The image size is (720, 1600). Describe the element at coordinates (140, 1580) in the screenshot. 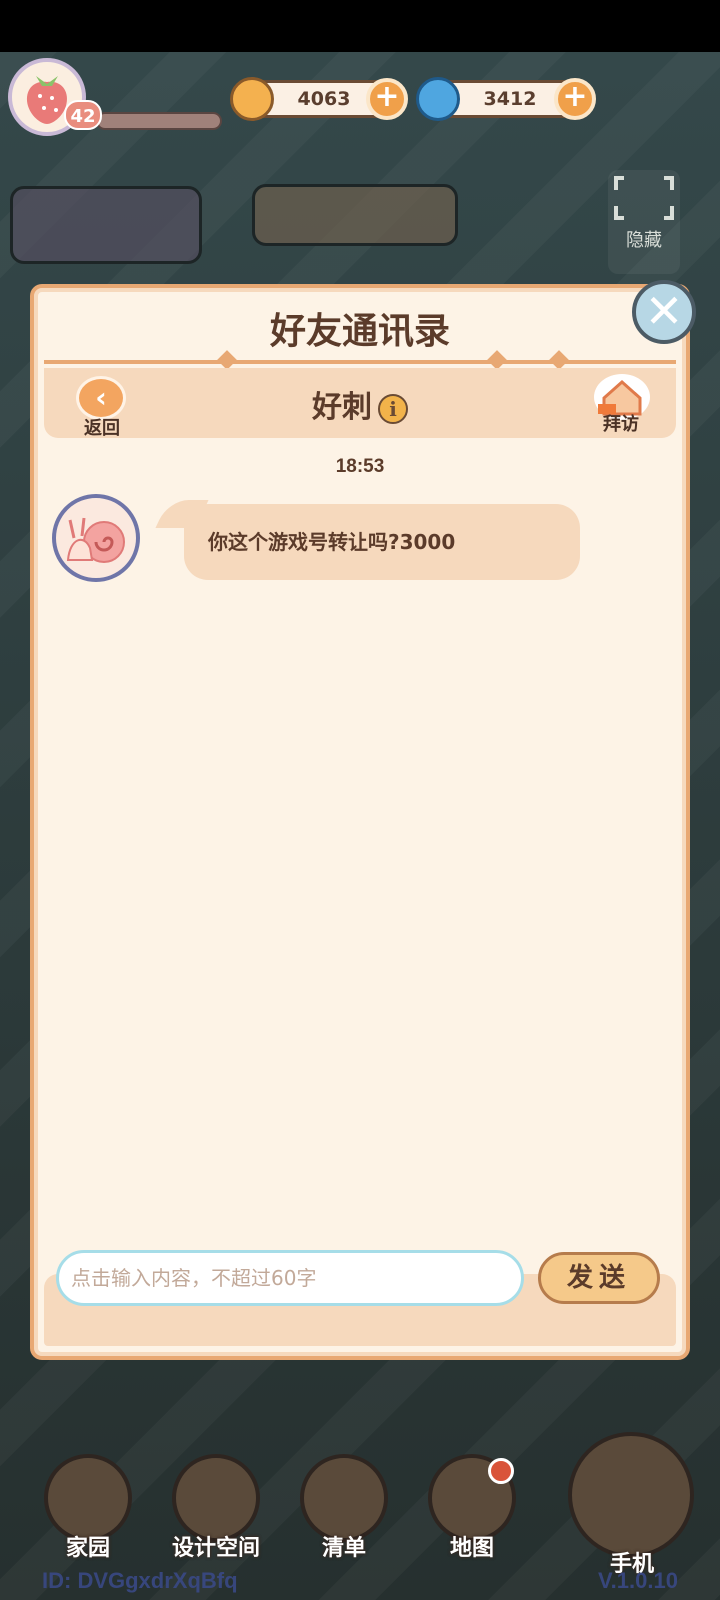

I see `user-id: ID: DVGgxdrXqBfq` at that location.